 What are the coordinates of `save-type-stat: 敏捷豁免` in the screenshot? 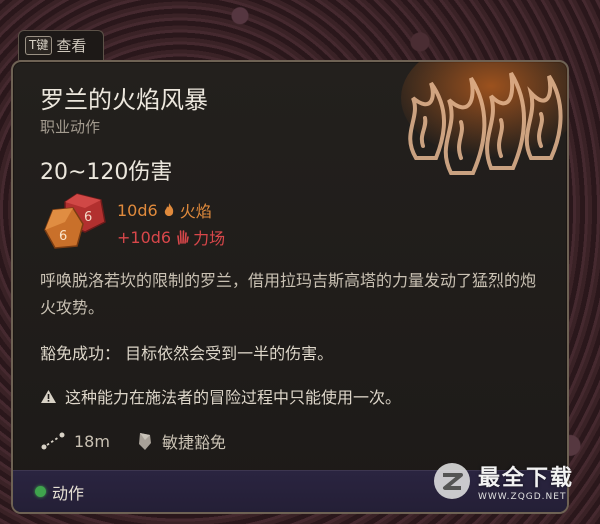 It's located at (181, 441).